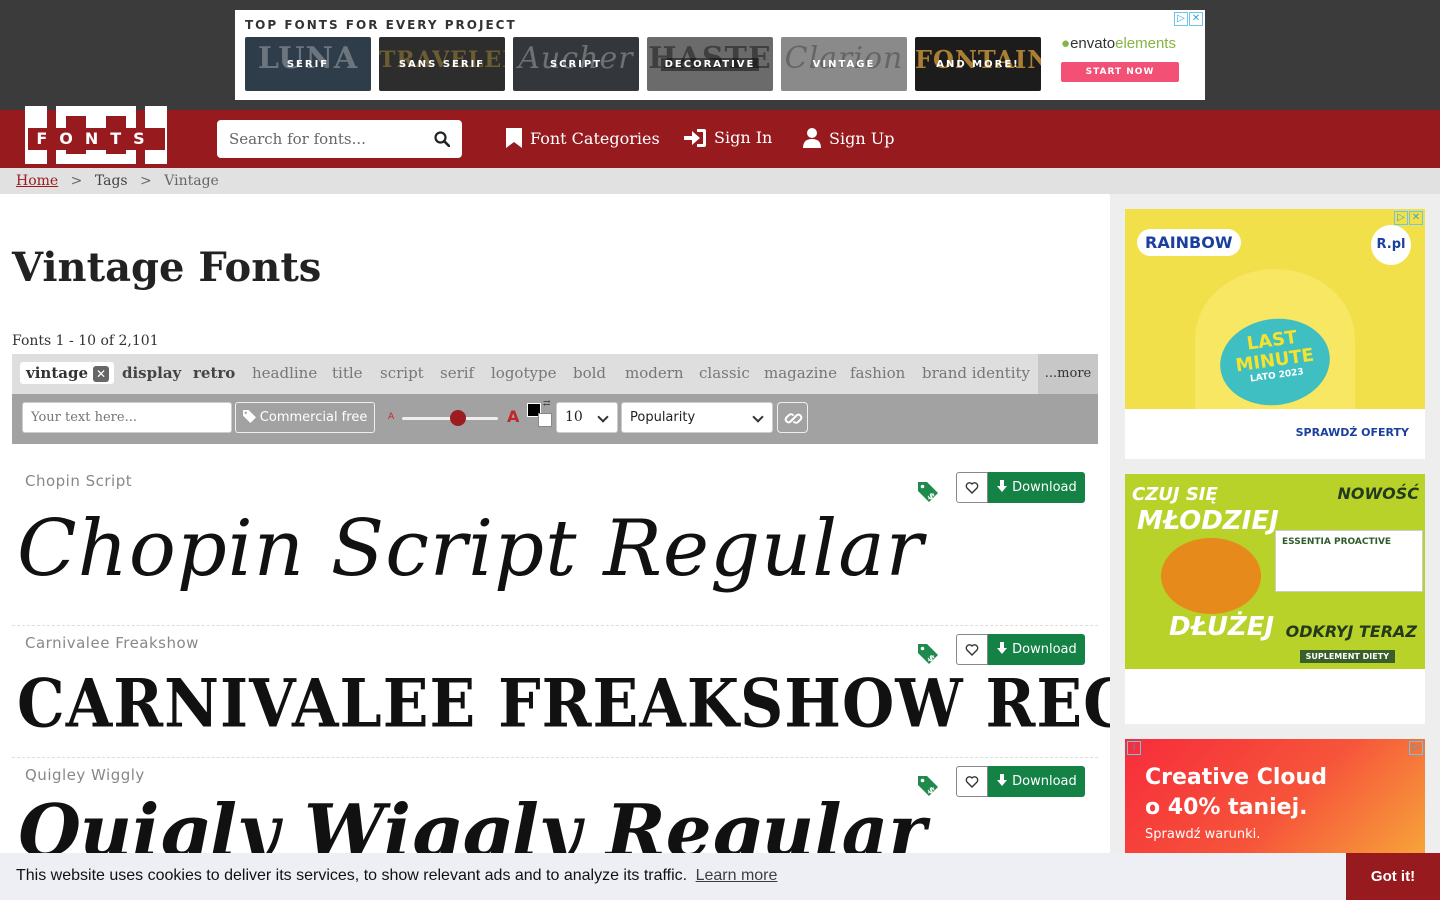 The image size is (1440, 900). What do you see at coordinates (583, 138) in the screenshot?
I see `font-categories-link: Font Categories` at bounding box center [583, 138].